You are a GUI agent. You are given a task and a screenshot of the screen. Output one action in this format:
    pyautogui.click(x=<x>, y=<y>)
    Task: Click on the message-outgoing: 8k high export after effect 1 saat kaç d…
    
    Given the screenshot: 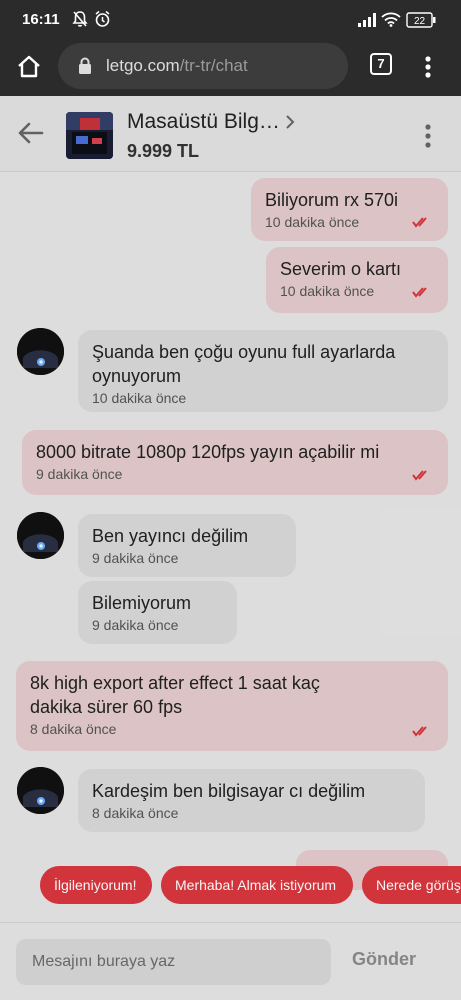 What is the action you would take?
    pyautogui.click(x=232, y=706)
    